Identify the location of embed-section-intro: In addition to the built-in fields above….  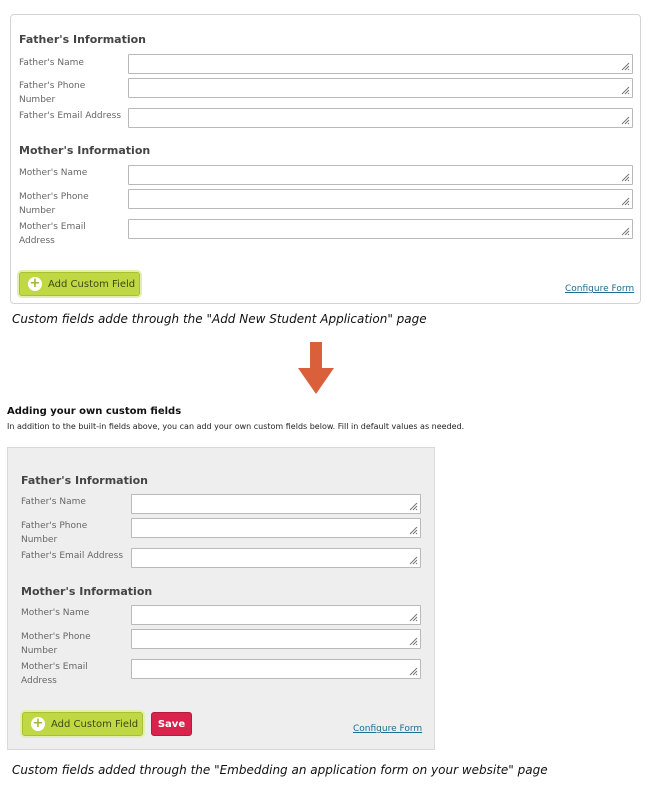
(236, 426).